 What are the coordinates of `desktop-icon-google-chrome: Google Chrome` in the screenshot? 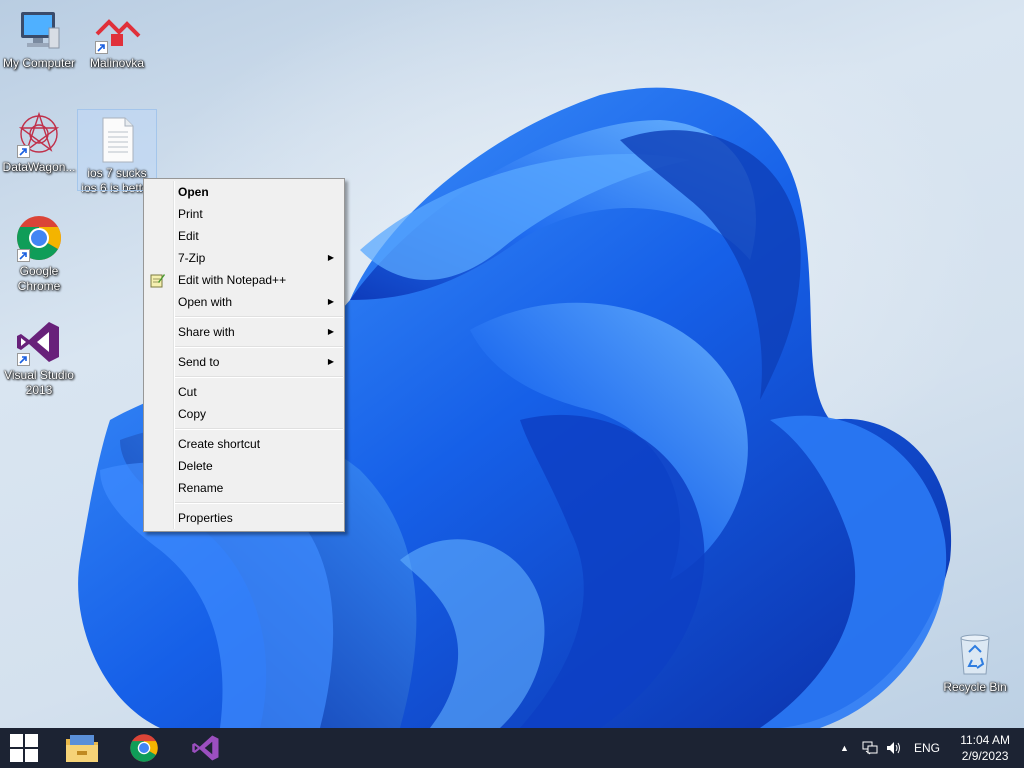 It's located at (39, 251).